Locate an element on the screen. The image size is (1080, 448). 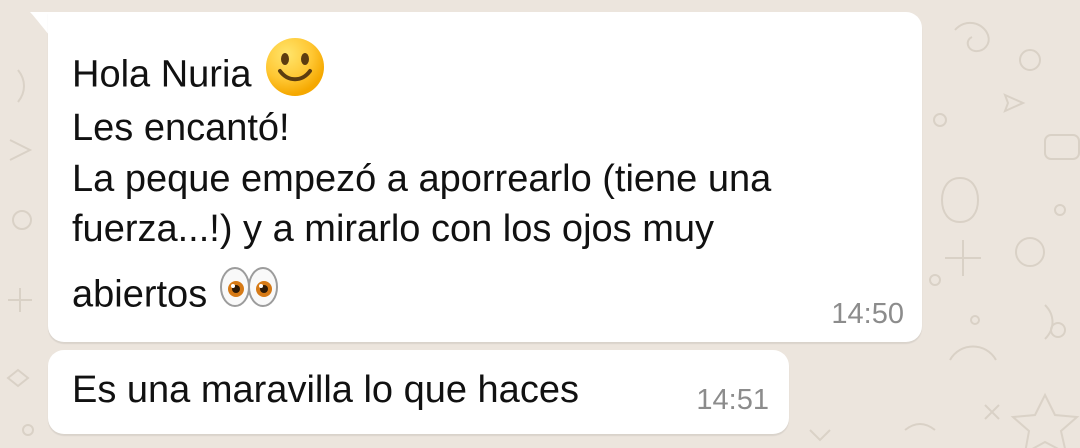
message-line: abiertos is located at coordinates (176, 295).